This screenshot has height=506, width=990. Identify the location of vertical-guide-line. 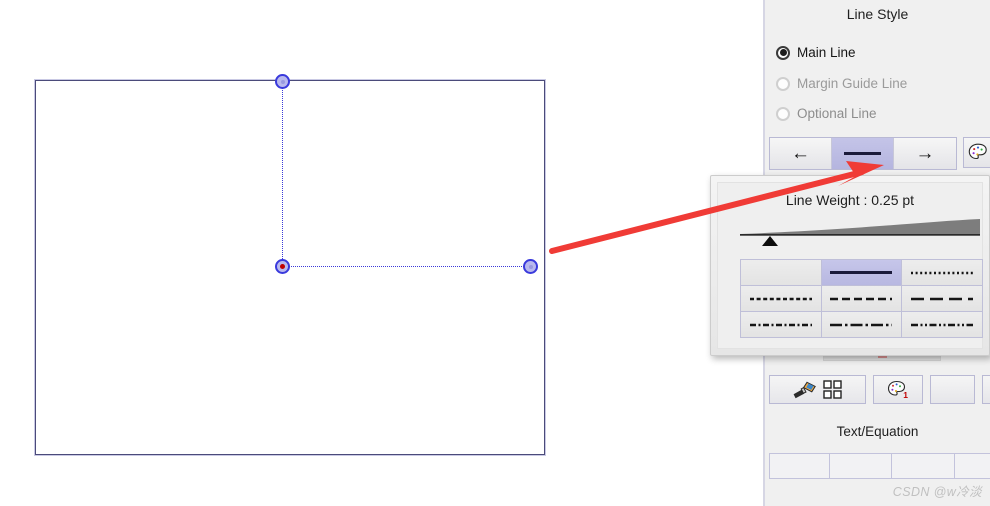
(282, 174).